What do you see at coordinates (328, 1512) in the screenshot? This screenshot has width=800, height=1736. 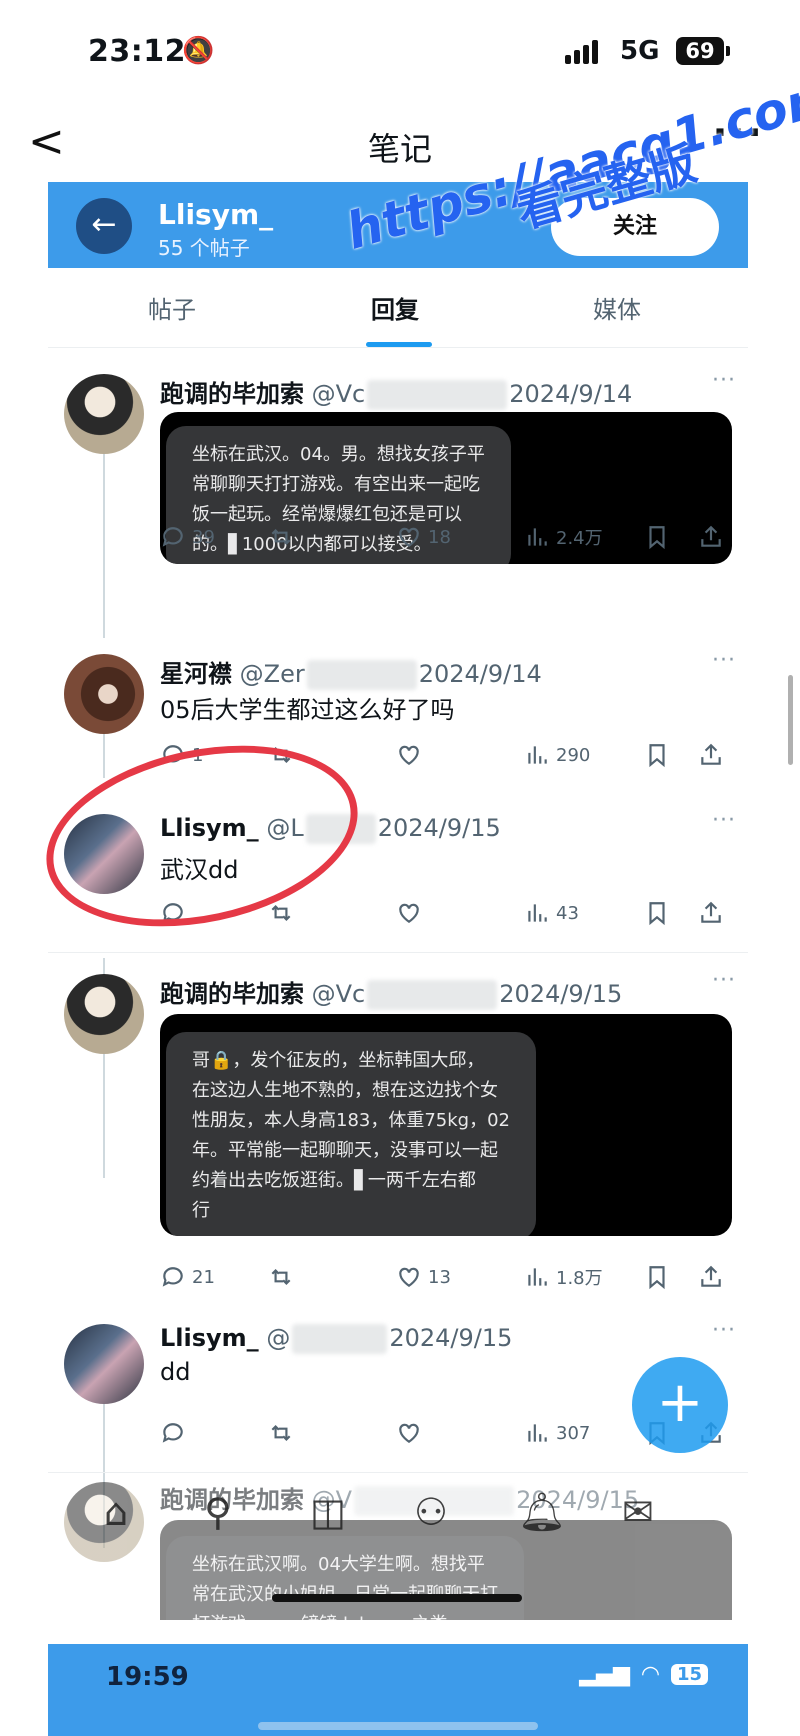 I see `grok-icon: ◫` at bounding box center [328, 1512].